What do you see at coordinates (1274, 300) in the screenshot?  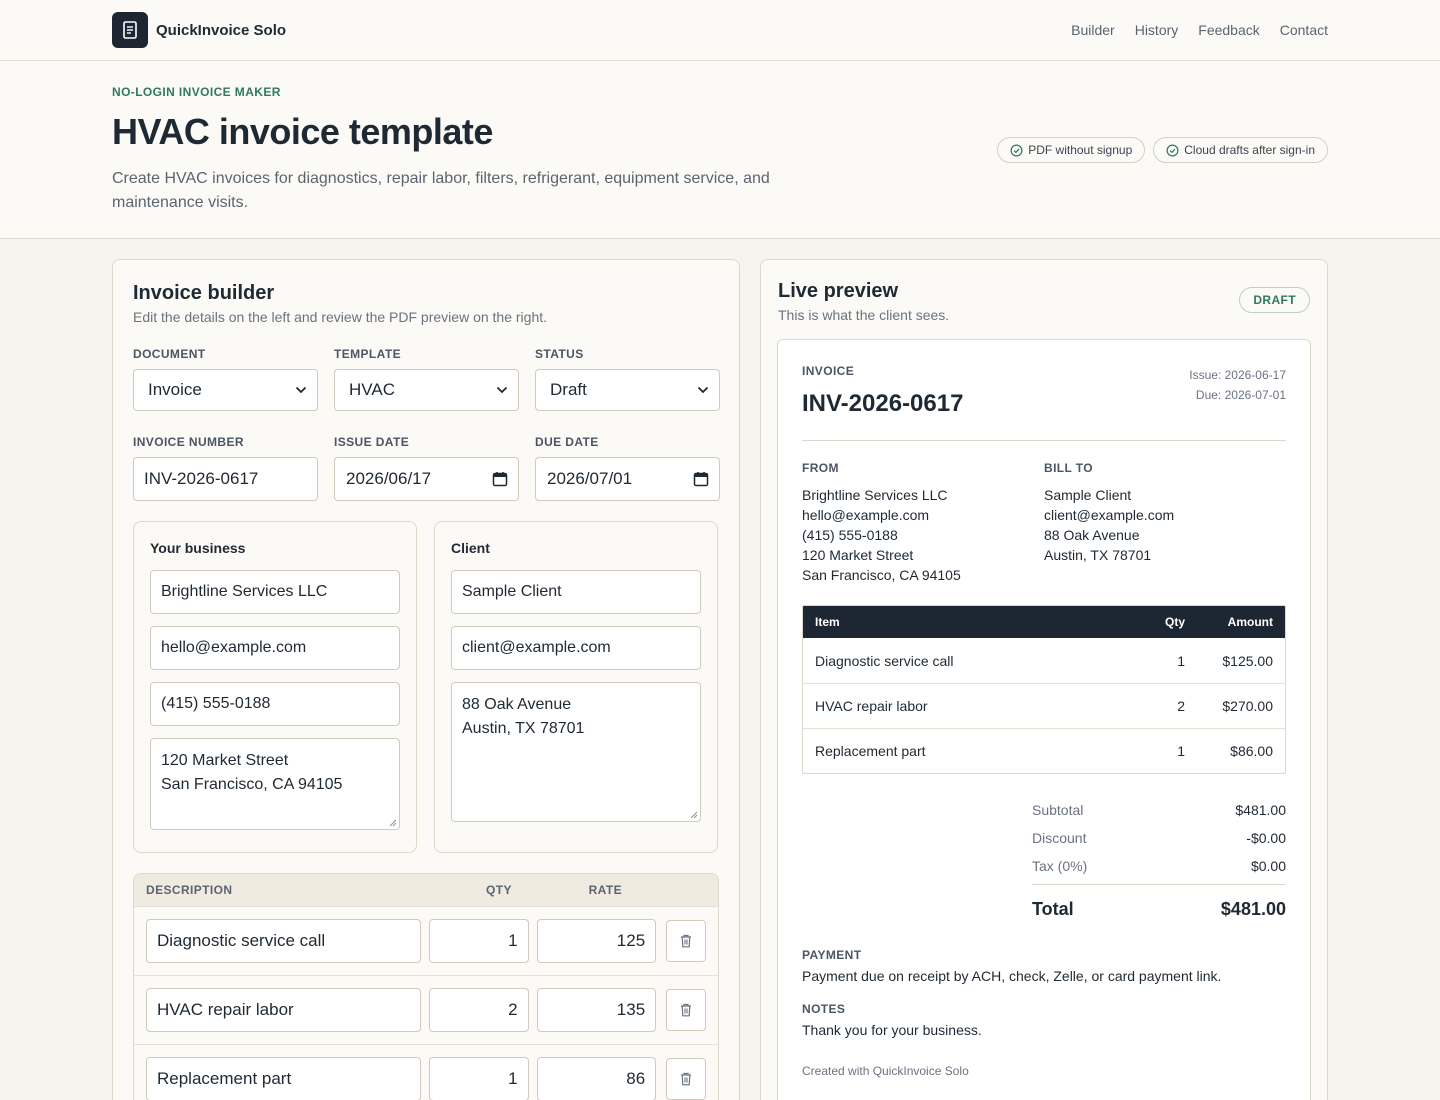 I see `status-badge: DRAFT` at bounding box center [1274, 300].